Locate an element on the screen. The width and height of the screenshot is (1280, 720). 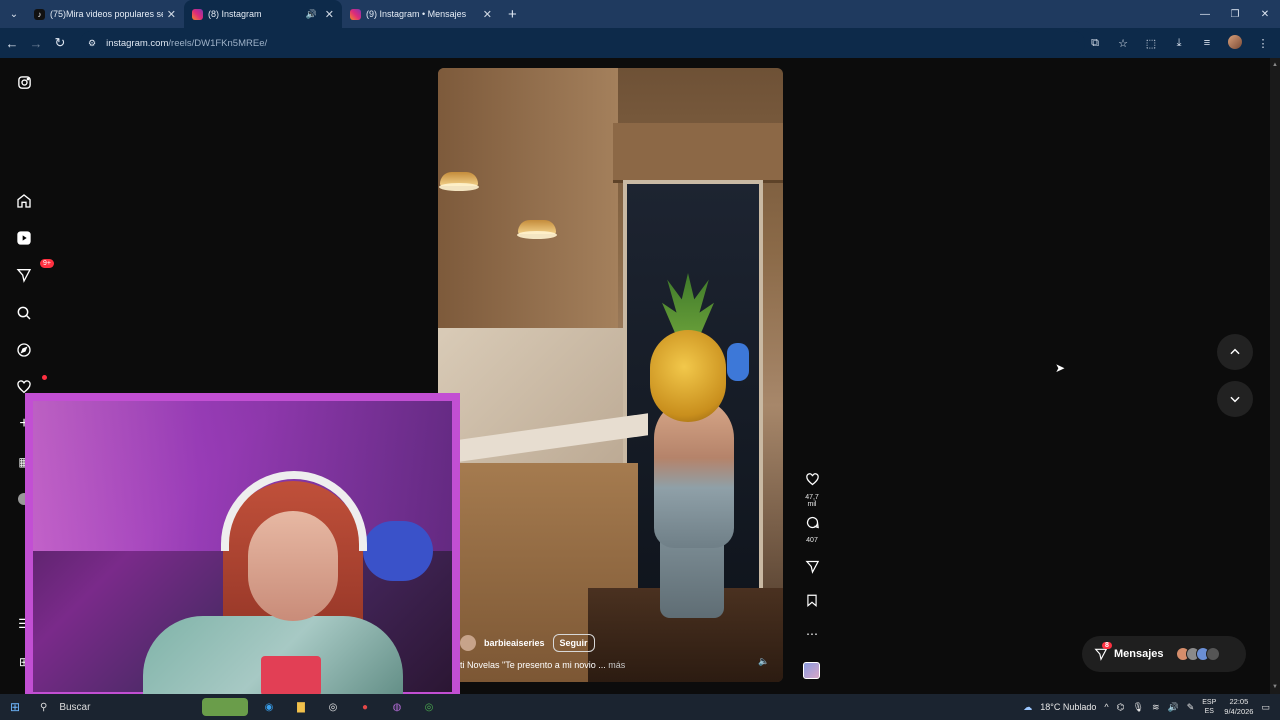
speaker-icon: 🔊 is located at coordinates (311, 14).